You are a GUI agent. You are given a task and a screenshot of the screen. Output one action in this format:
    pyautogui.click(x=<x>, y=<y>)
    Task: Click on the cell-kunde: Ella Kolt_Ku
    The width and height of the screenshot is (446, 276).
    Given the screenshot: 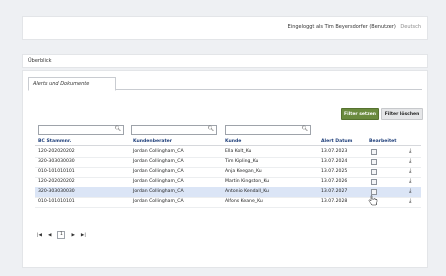 What is the action you would take?
    pyautogui.click(x=238, y=152)
    